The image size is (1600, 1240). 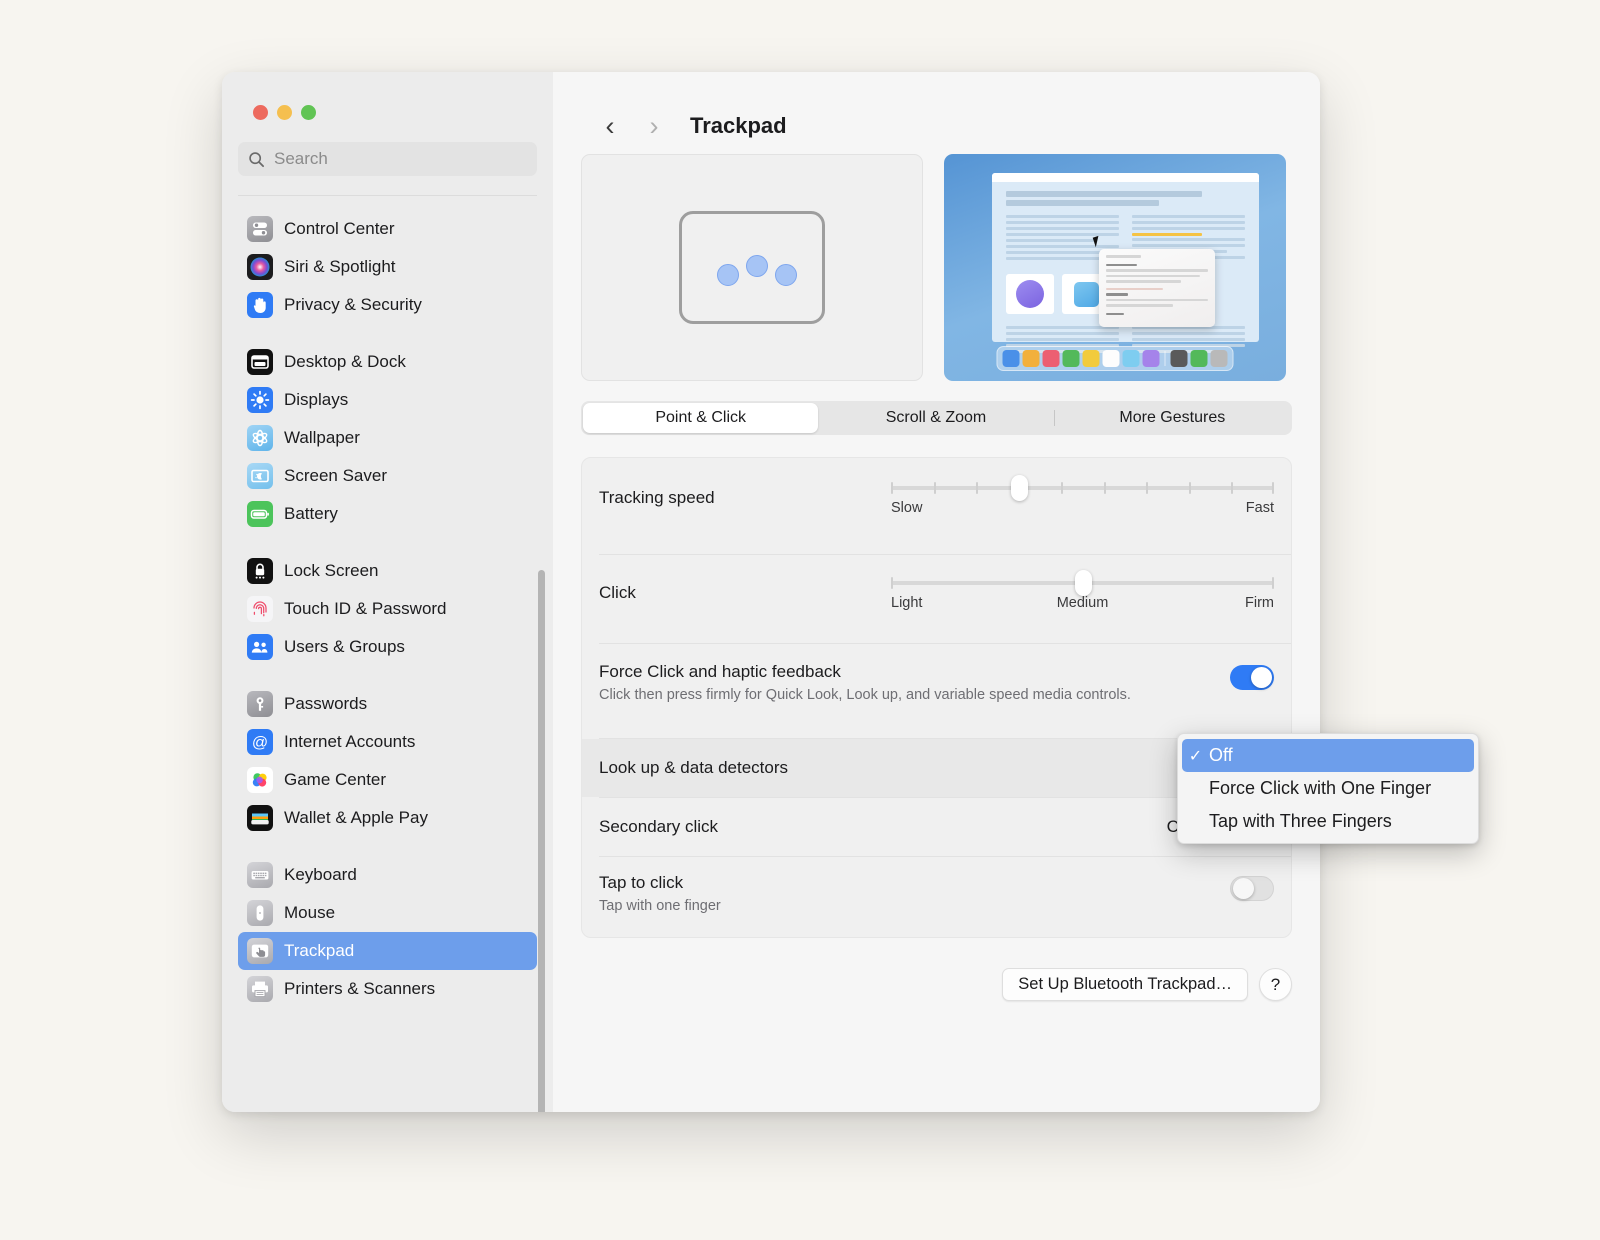 I want to click on tab-label: More Gestures, so click(x=1172, y=417).